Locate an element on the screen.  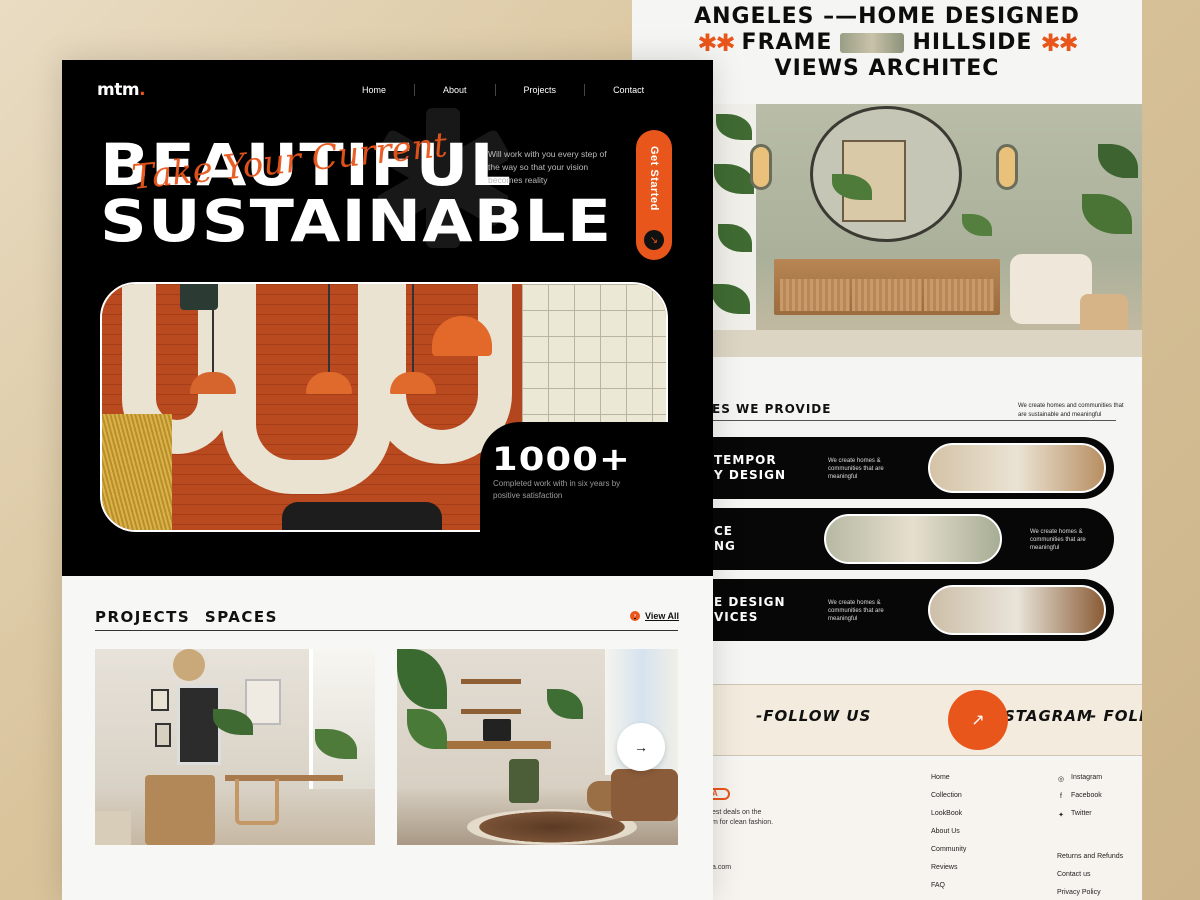
projects-heading: PROJECTS SPACES is located at coordinates (186, 617).